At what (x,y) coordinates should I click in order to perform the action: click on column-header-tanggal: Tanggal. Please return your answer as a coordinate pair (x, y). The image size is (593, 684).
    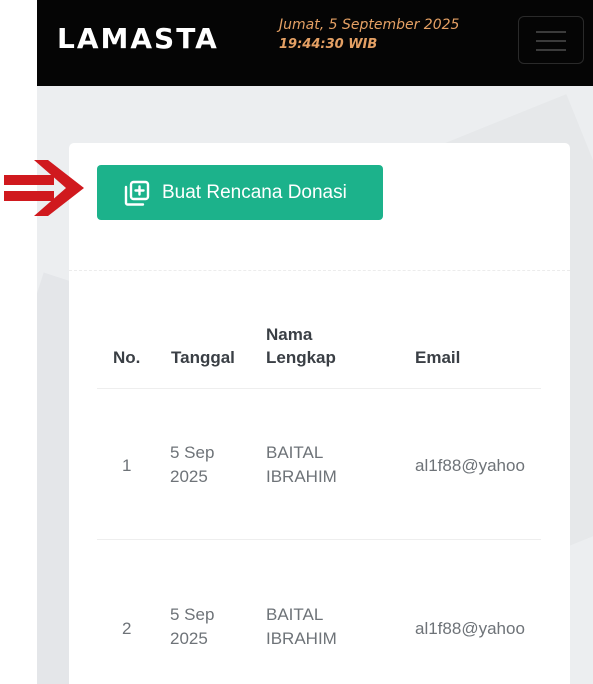
    Looking at the image, I should click on (203, 357).